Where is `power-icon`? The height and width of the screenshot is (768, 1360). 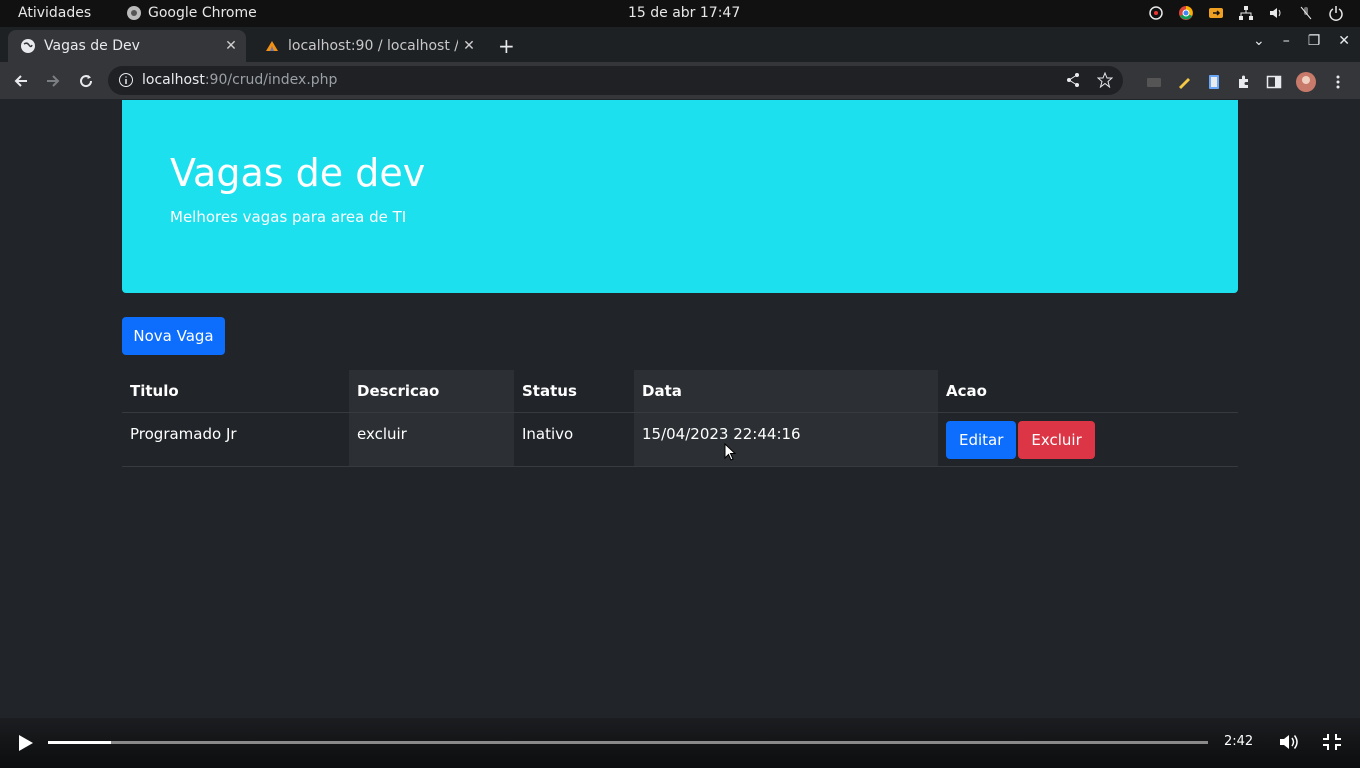
power-icon is located at coordinates (1336, 13).